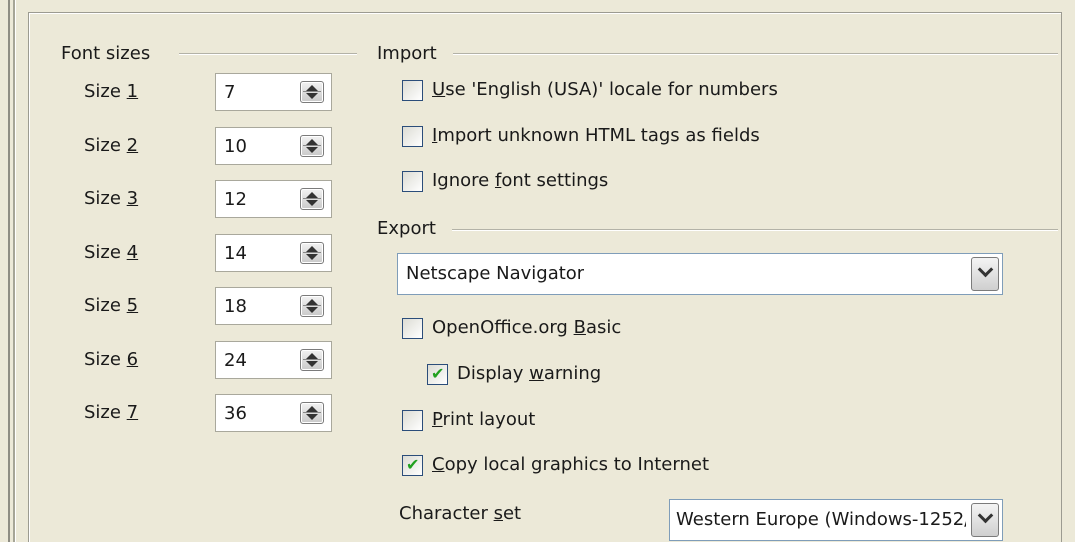  Describe the element at coordinates (407, 53) in the screenshot. I see `import-heading: Import` at that location.